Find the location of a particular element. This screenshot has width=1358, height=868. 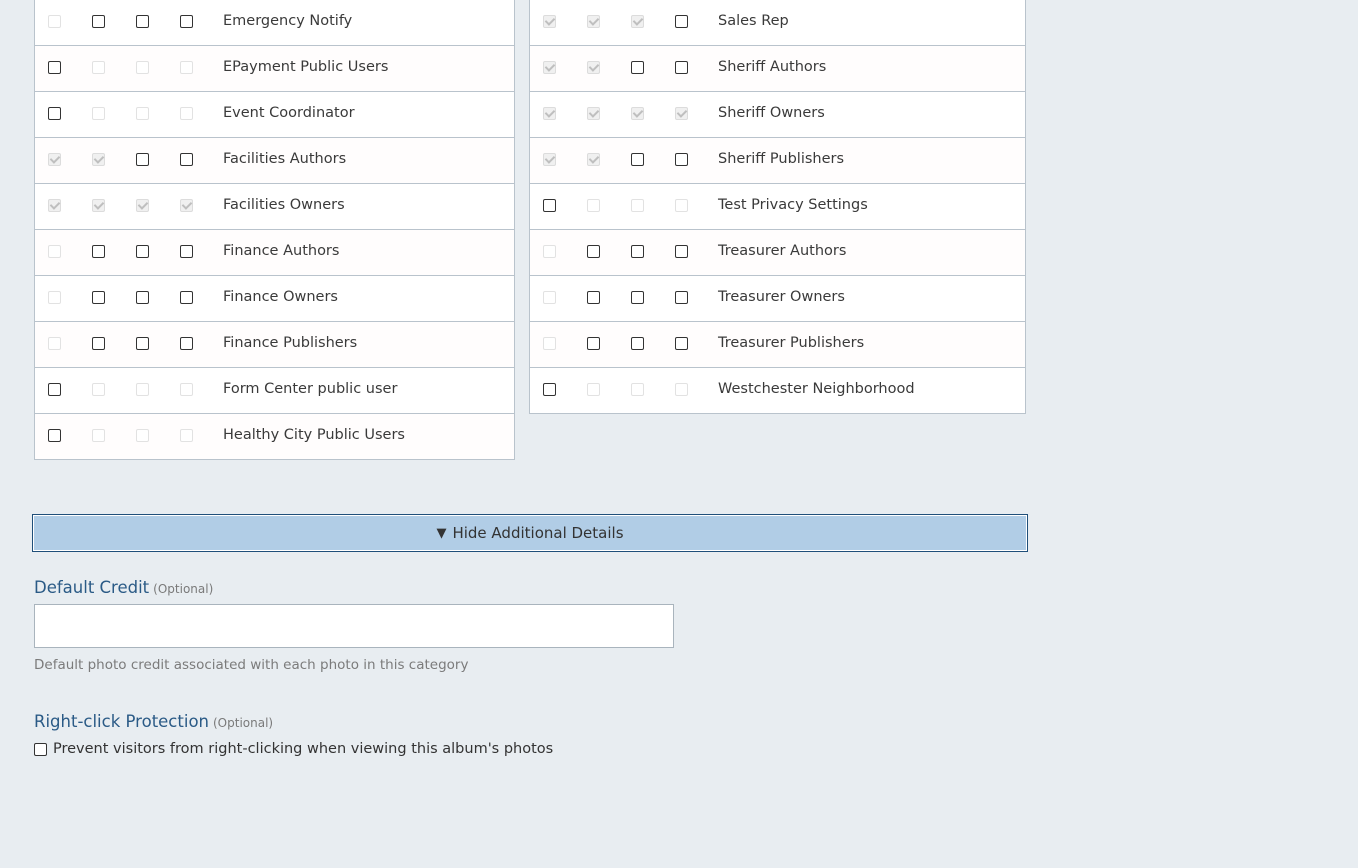

default-credit-input is located at coordinates (354, 626).